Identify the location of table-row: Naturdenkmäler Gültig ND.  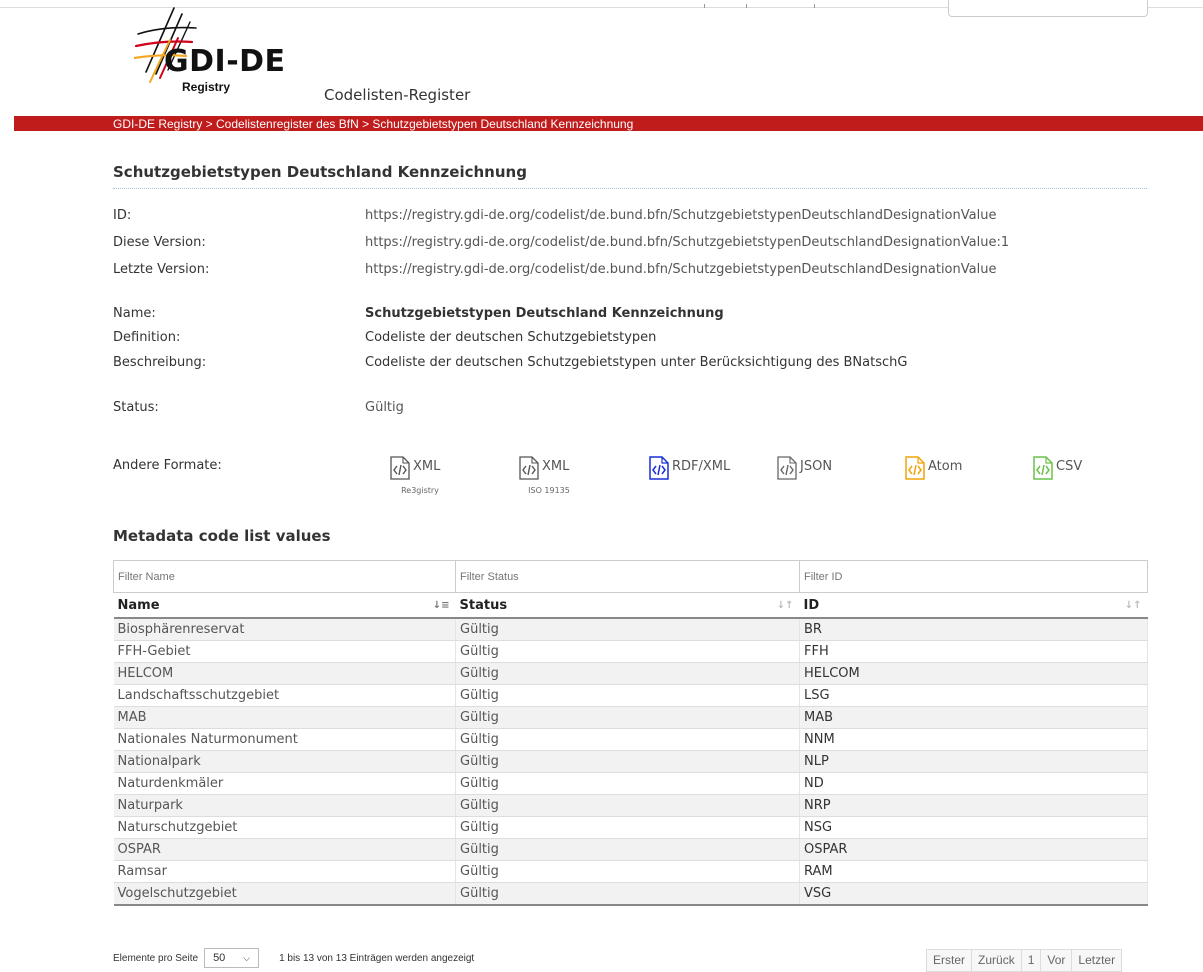
(630, 783).